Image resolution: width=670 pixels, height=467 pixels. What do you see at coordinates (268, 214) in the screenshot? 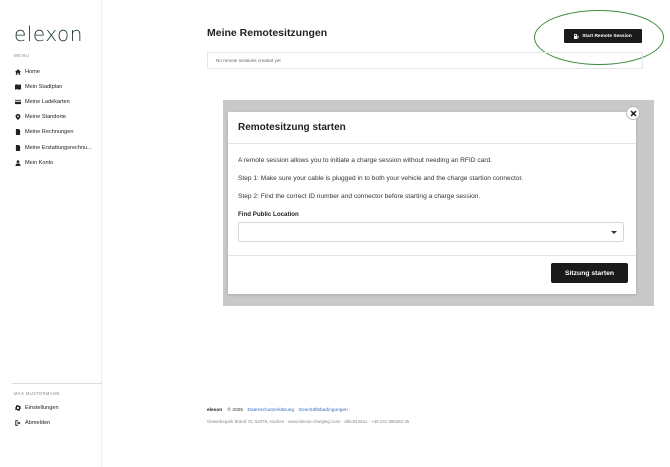
I see `location-field-label: Find Public Location` at bounding box center [268, 214].